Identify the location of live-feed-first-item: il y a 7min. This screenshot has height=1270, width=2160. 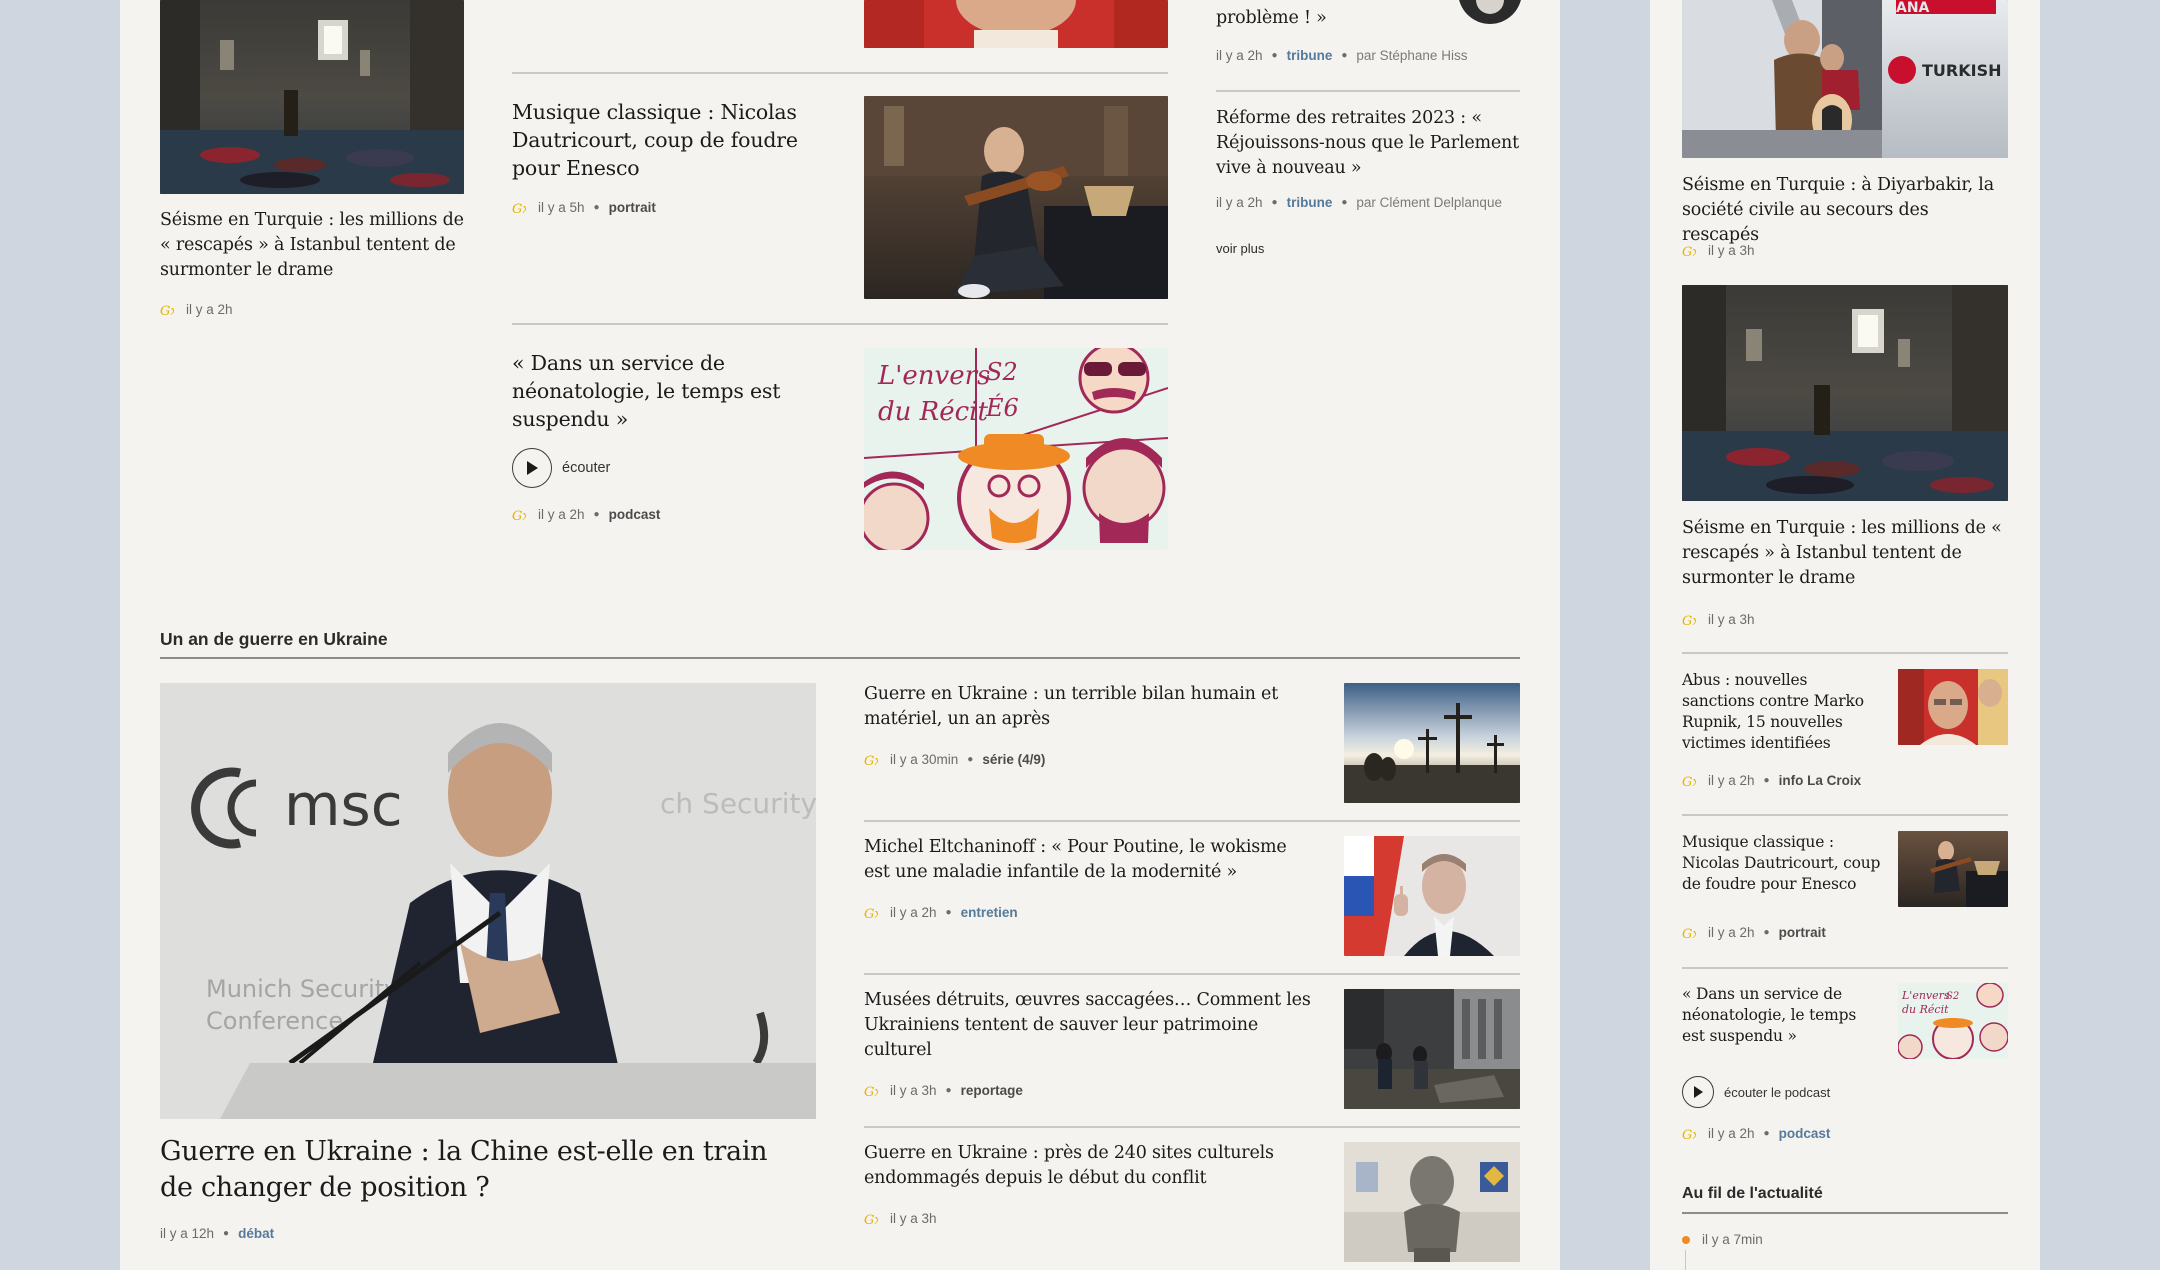
(1722, 1239).